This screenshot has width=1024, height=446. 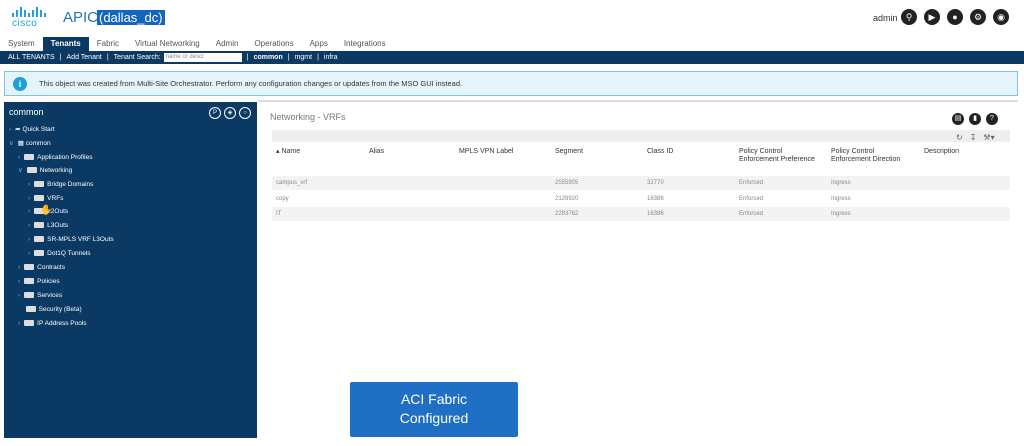 What do you see at coordinates (959, 137) in the screenshot?
I see `refresh-icon: ↻` at bounding box center [959, 137].